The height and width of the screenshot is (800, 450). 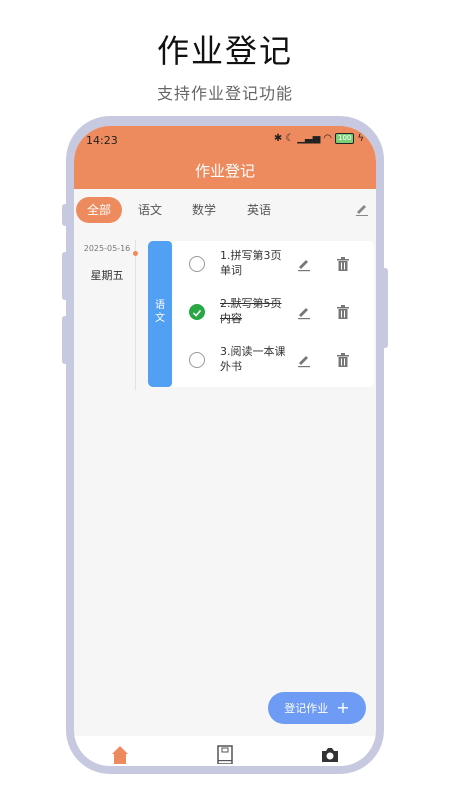 I want to click on bottom-nav, so click(x=225, y=751).